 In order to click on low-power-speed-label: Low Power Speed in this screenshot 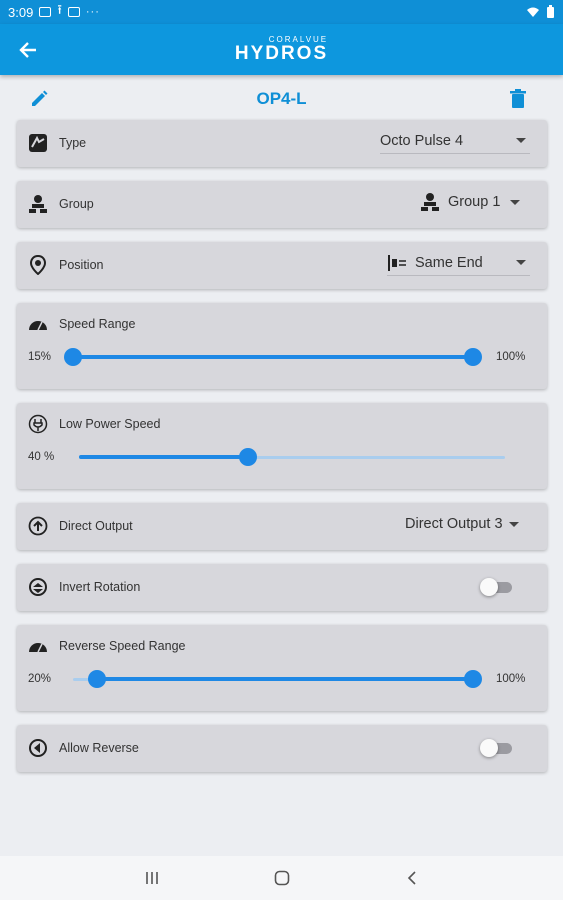, I will do `click(110, 424)`.